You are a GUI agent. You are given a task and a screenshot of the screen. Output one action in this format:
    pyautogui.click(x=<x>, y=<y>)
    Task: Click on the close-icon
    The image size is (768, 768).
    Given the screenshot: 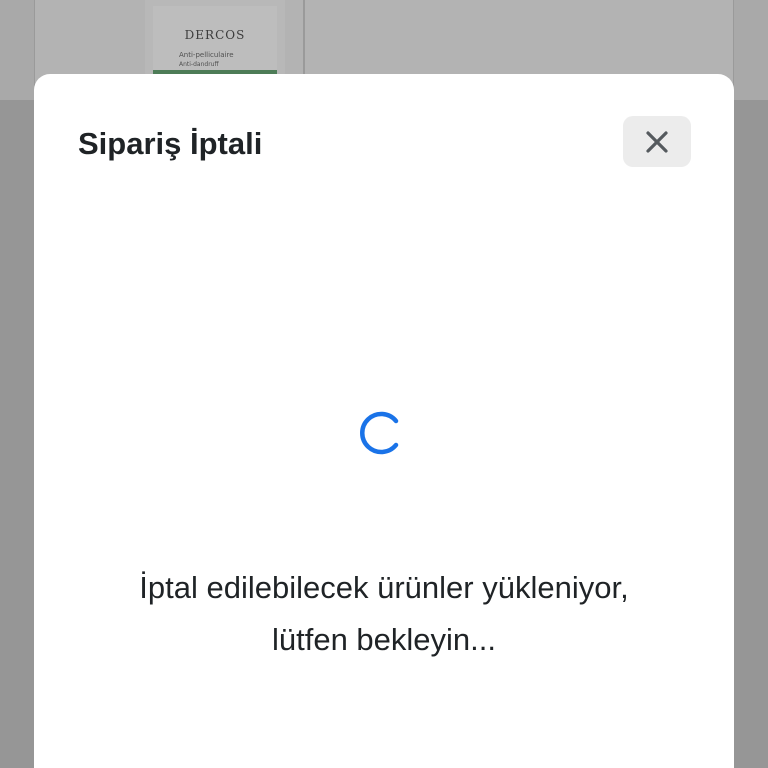 What is the action you would take?
    pyautogui.click(x=657, y=141)
    